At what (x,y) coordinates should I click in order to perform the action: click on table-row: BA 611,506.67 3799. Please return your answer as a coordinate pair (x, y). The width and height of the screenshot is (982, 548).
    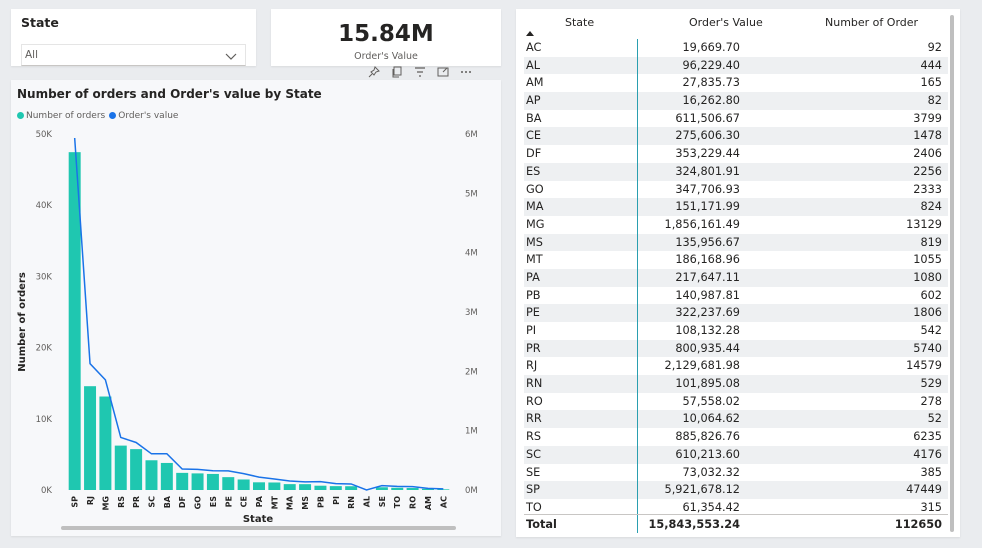
    Looking at the image, I should click on (736, 119).